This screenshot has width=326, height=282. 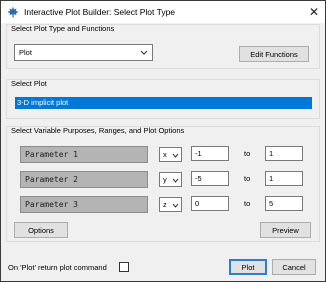 What do you see at coordinates (84, 204) in the screenshot?
I see `parameter-3-field: Parameter 3` at bounding box center [84, 204].